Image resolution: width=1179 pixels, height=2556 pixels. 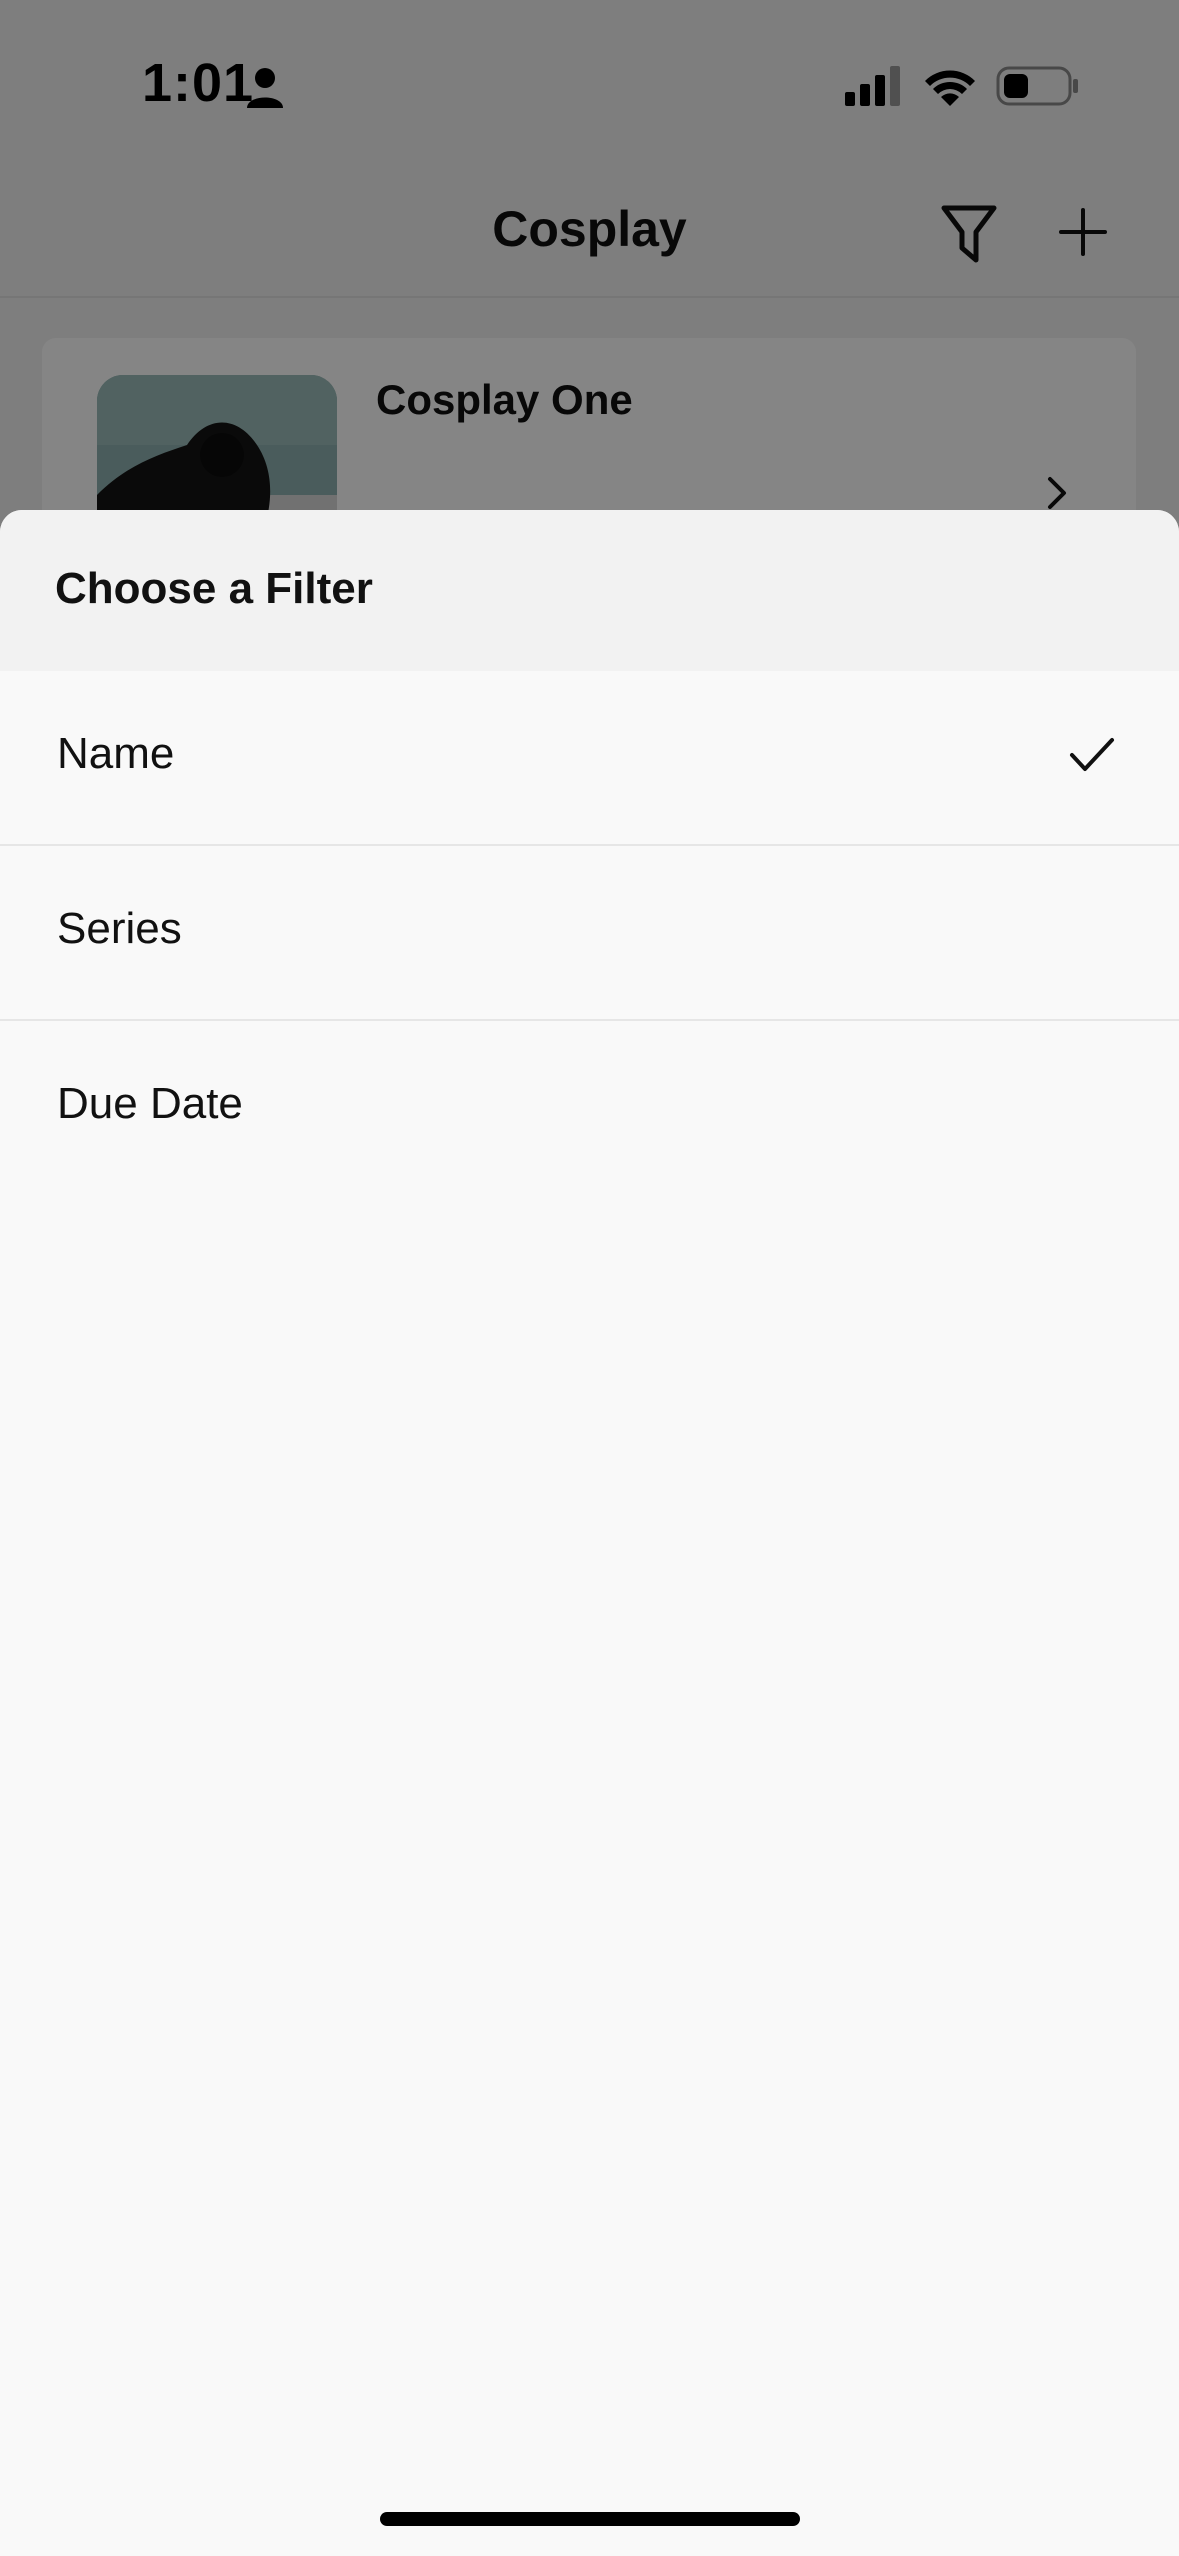 I want to click on filter-option-label: Due Date, so click(x=150, y=1103).